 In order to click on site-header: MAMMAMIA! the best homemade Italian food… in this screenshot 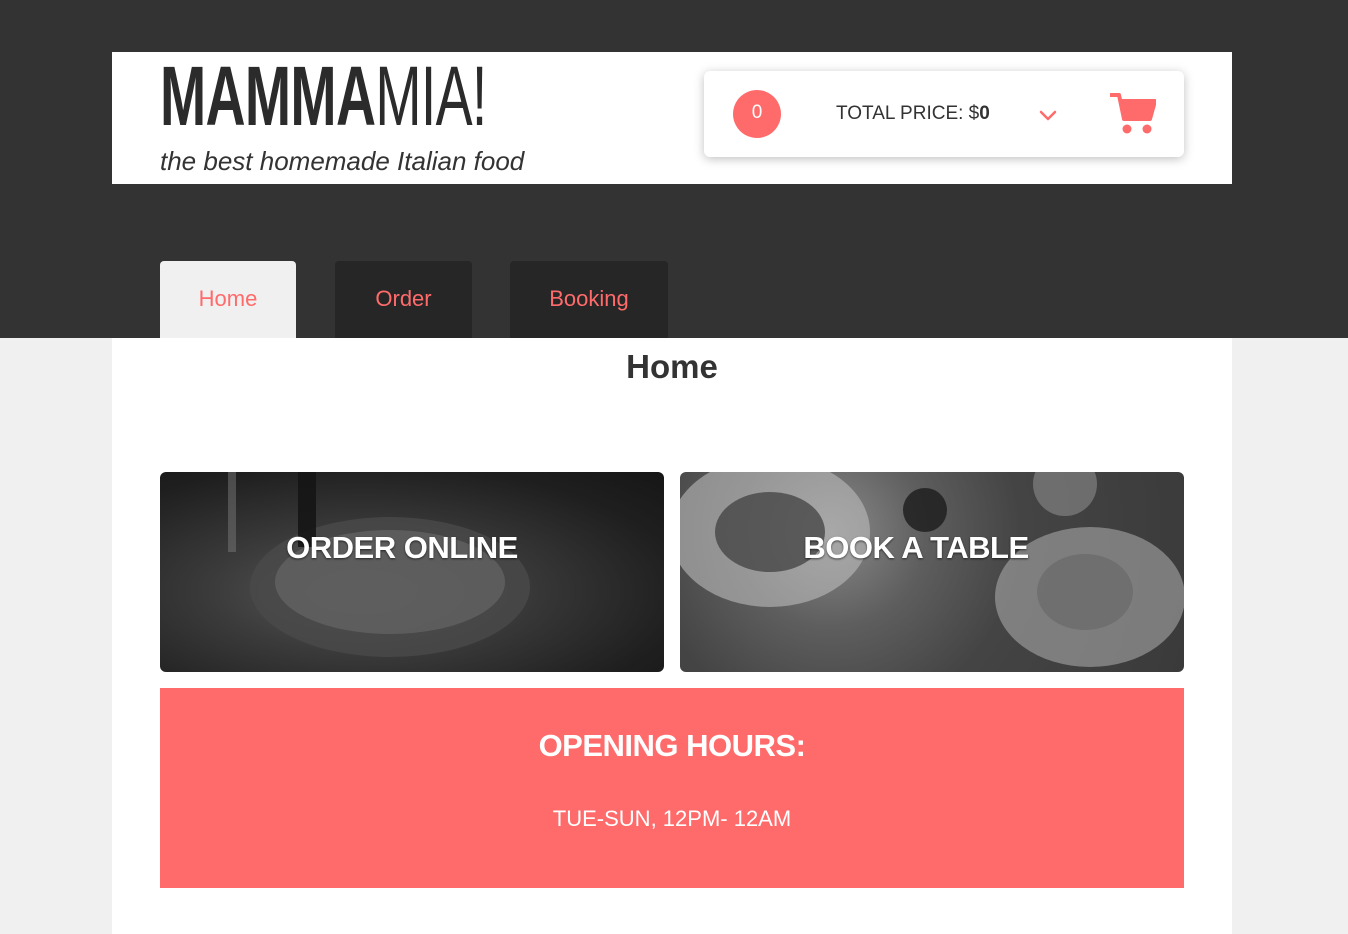, I will do `click(672, 118)`.